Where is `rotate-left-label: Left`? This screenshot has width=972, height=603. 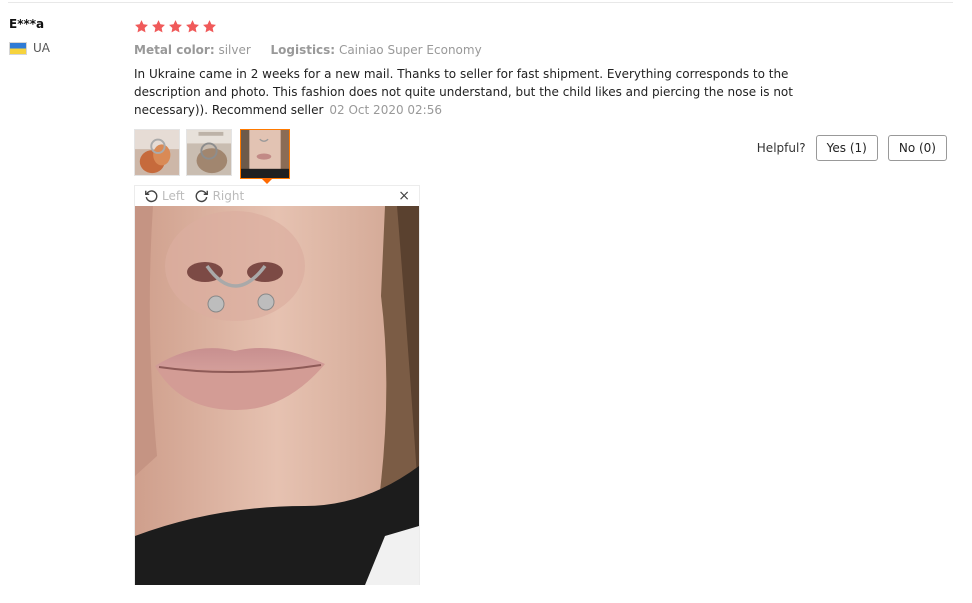 rotate-left-label: Left is located at coordinates (173, 196).